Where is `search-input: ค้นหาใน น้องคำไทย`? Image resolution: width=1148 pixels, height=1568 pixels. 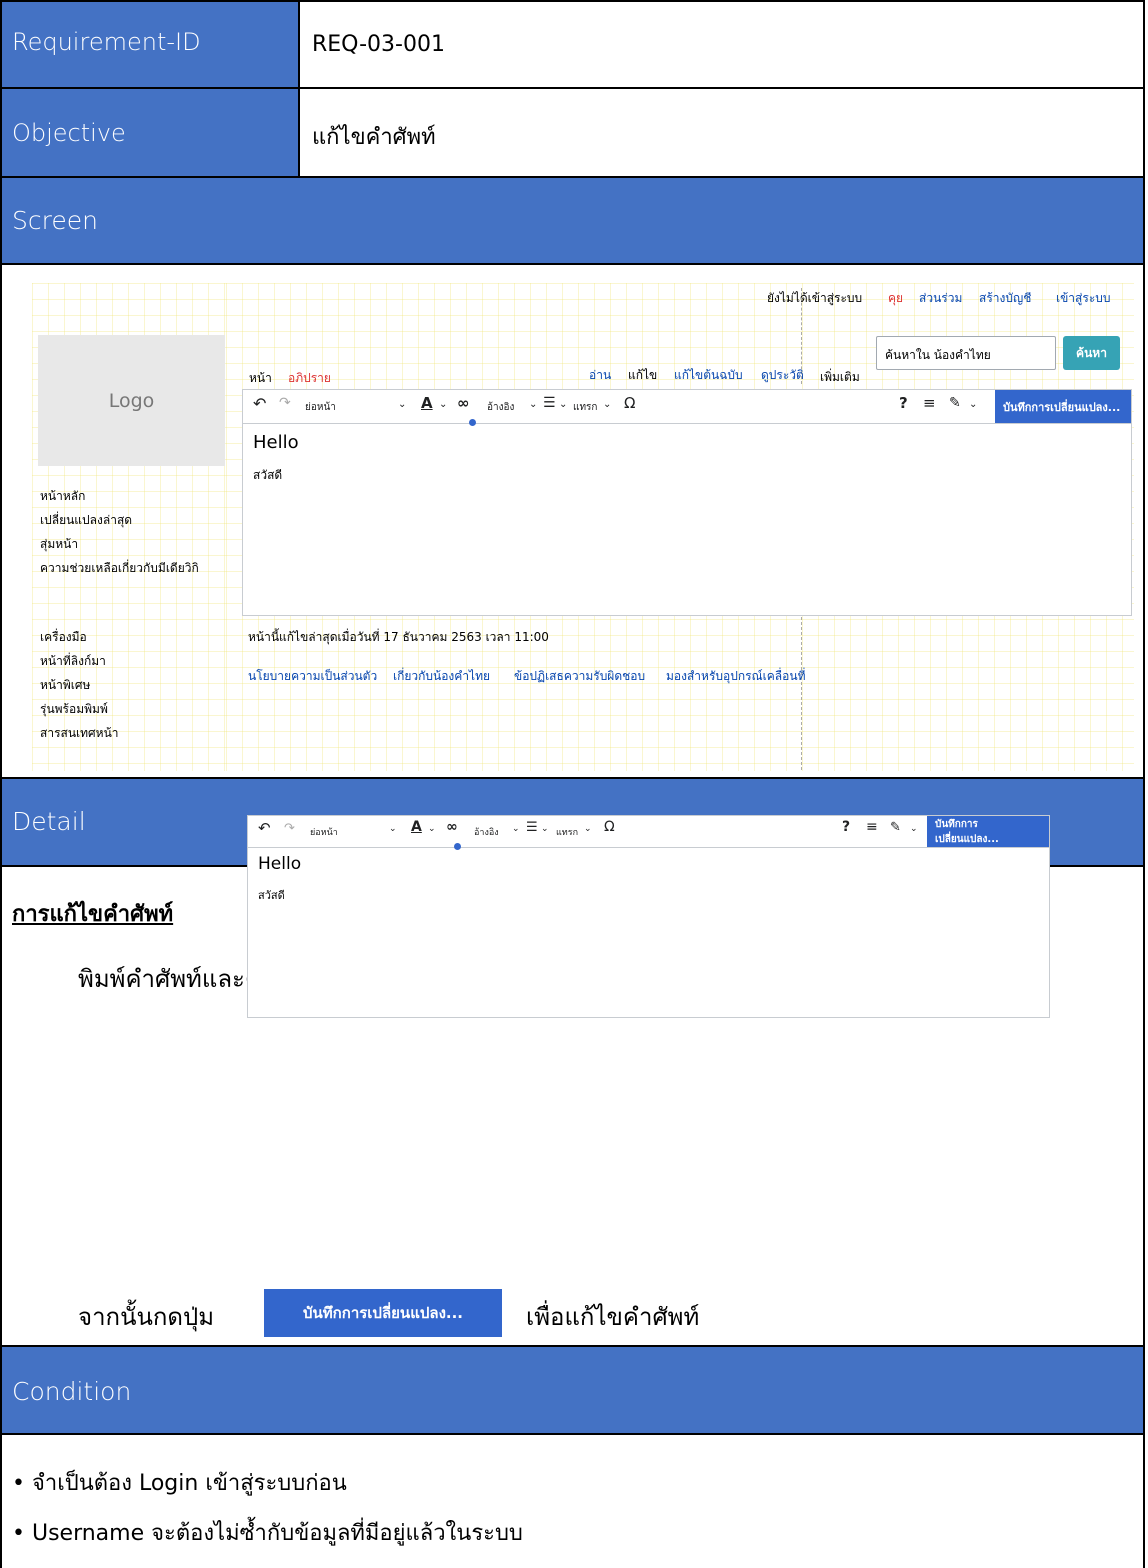 search-input: ค้นหาใน น้องคำไทย is located at coordinates (966, 353).